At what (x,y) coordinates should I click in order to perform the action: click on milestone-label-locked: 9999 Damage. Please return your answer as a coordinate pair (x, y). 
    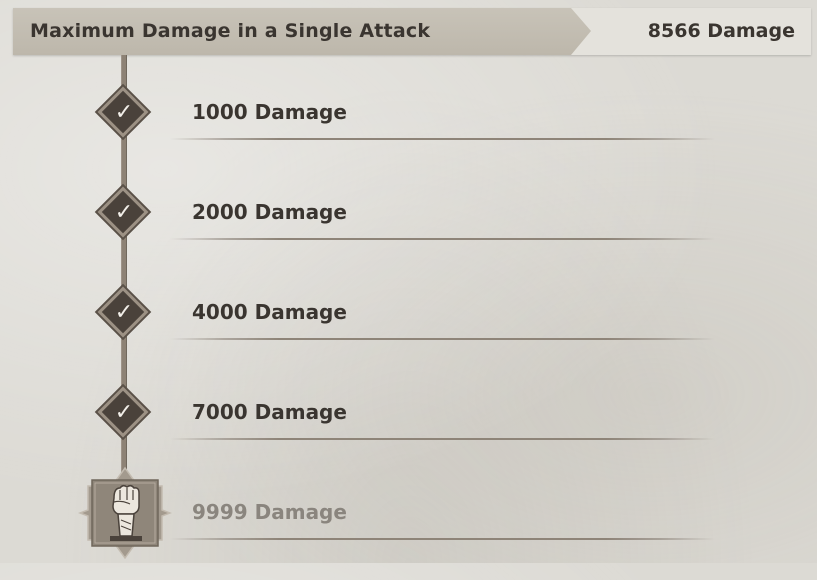
    Looking at the image, I should click on (269, 512).